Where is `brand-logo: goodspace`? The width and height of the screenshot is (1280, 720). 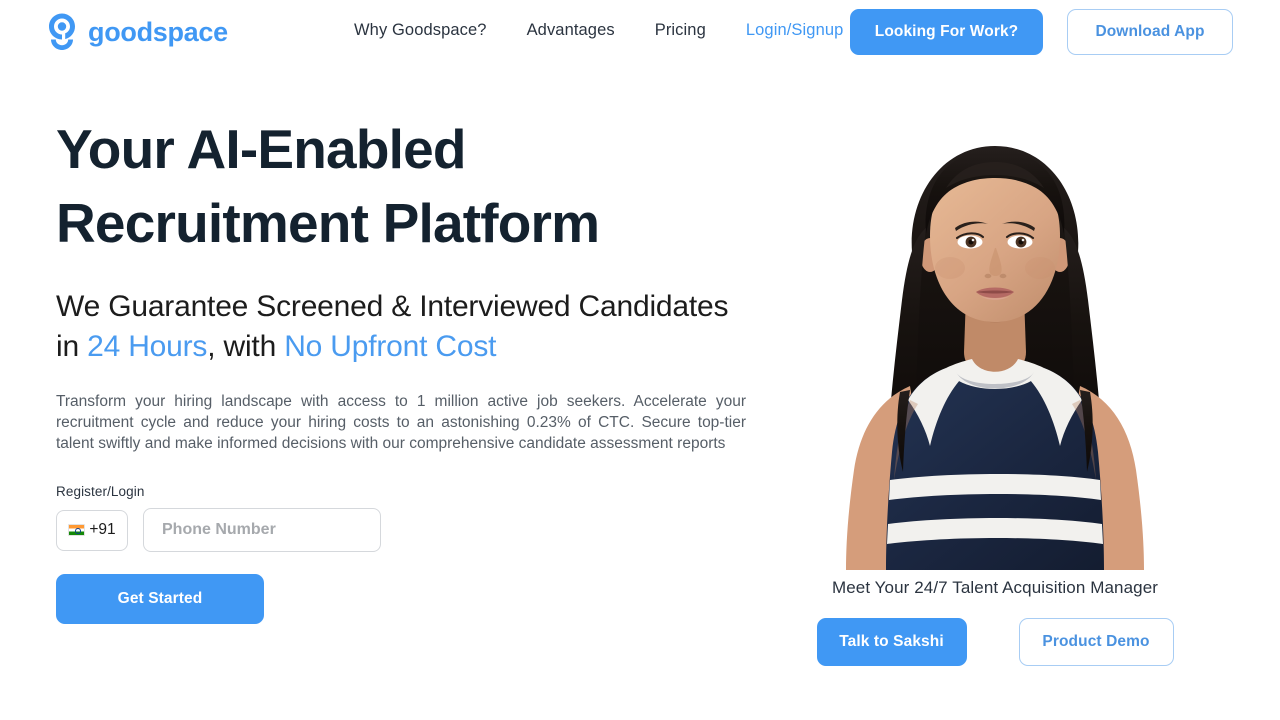
brand-logo: goodspace is located at coordinates (137, 32).